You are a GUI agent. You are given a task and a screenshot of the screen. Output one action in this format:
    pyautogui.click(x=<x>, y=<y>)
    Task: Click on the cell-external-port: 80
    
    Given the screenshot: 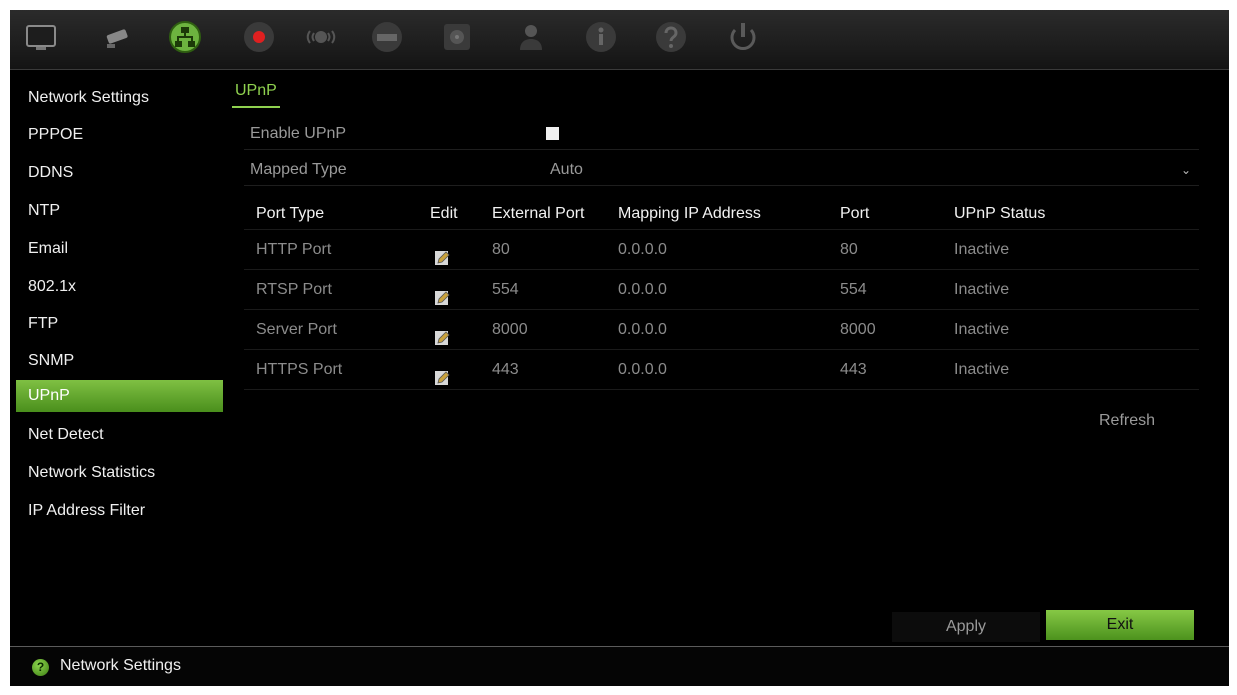 What is the action you would take?
    pyautogui.click(x=501, y=249)
    